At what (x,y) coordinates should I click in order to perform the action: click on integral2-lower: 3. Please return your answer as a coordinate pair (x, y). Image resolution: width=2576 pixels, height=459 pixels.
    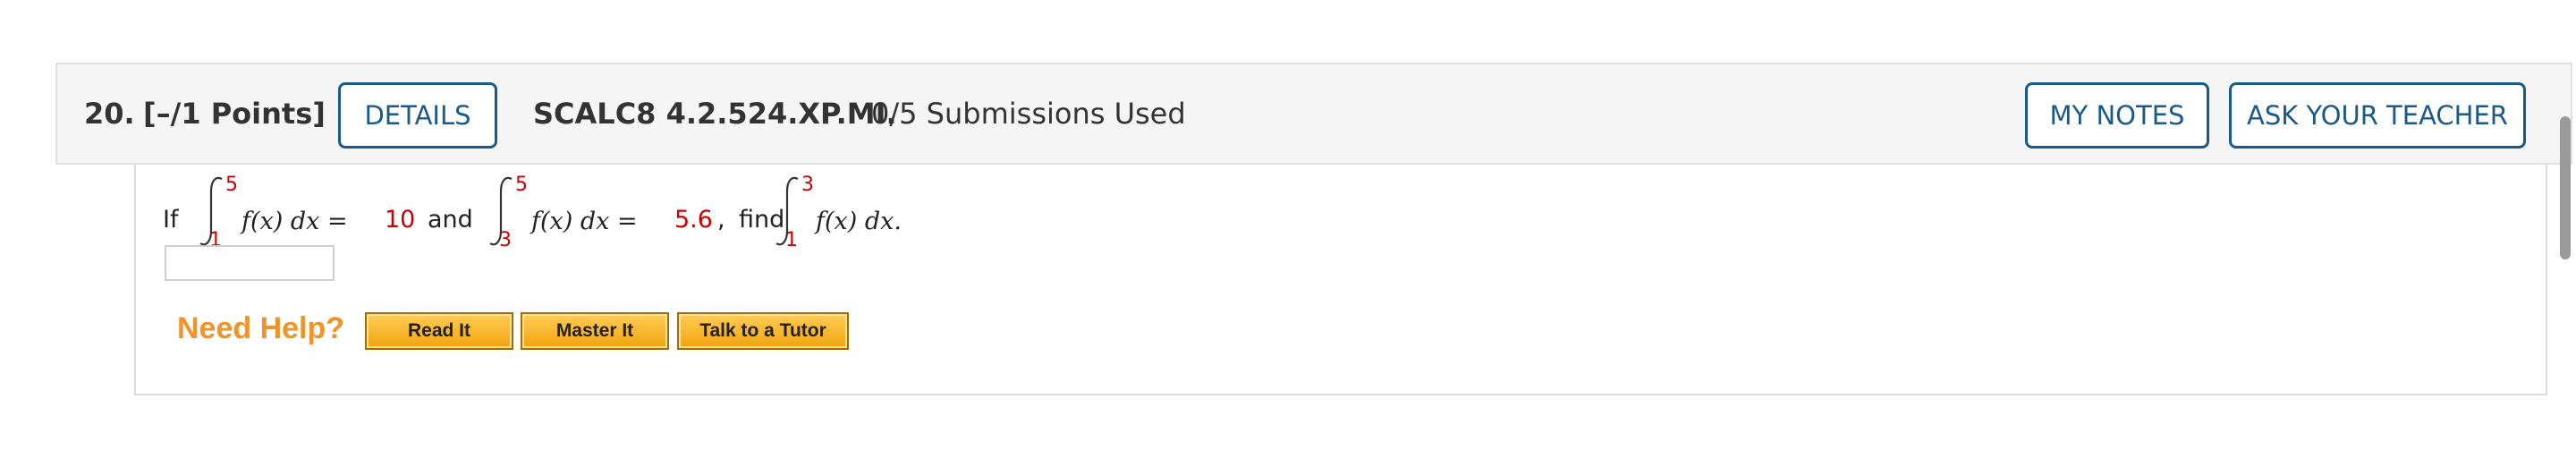
    Looking at the image, I should click on (505, 240).